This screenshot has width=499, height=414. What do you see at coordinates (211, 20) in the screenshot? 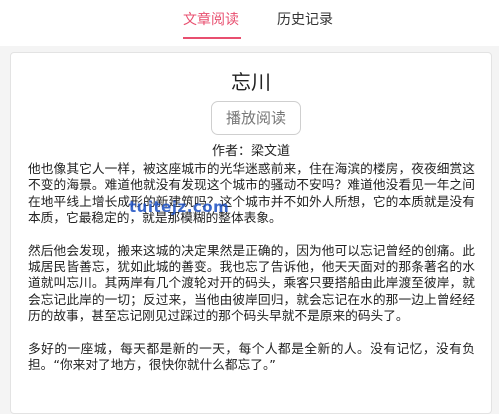
I see `tab-article-read: 文章阅读` at bounding box center [211, 20].